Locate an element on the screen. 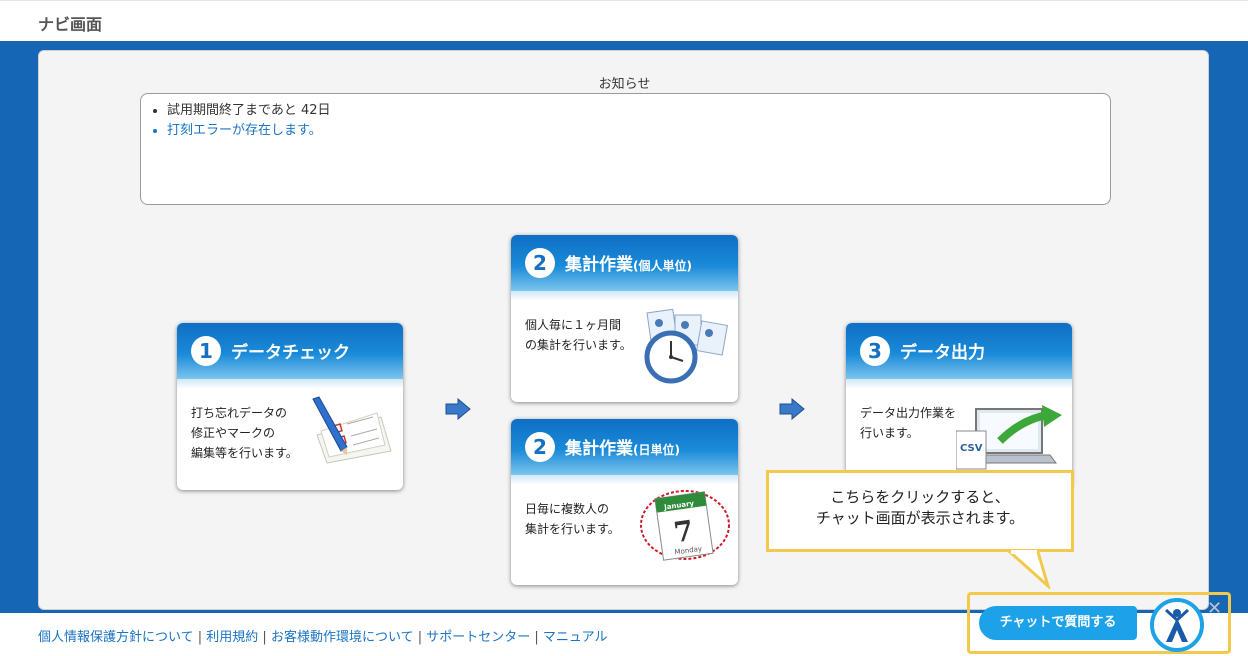  clock-timesheet-icon is located at coordinates (686, 346).